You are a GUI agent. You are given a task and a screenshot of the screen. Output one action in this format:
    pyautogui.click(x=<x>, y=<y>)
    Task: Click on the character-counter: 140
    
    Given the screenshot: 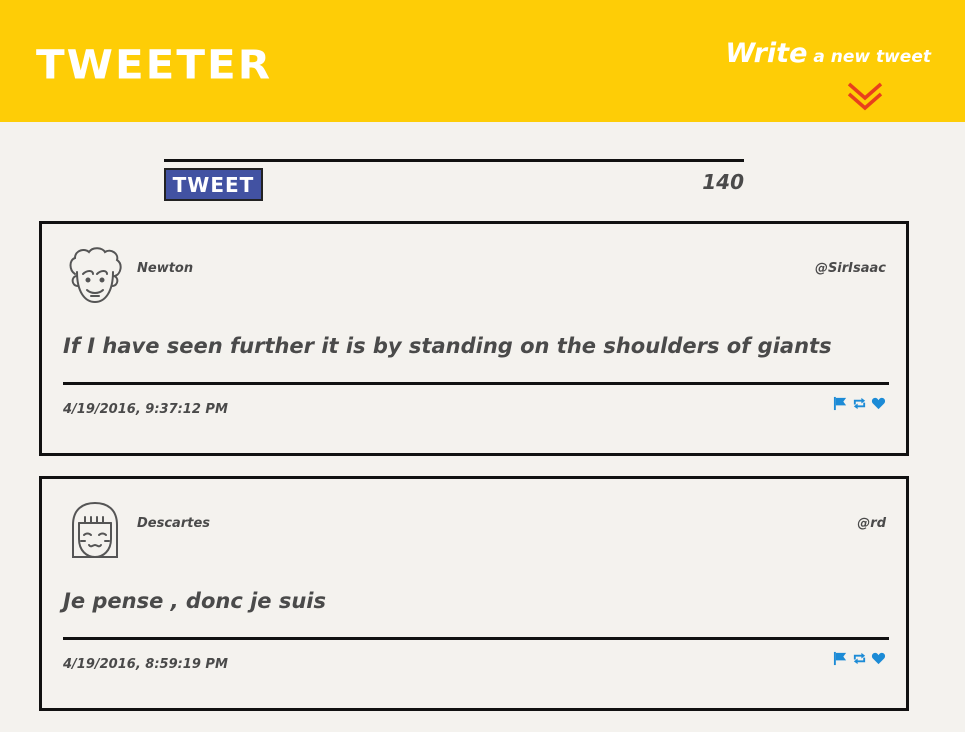 What is the action you would take?
    pyautogui.click(x=723, y=182)
    